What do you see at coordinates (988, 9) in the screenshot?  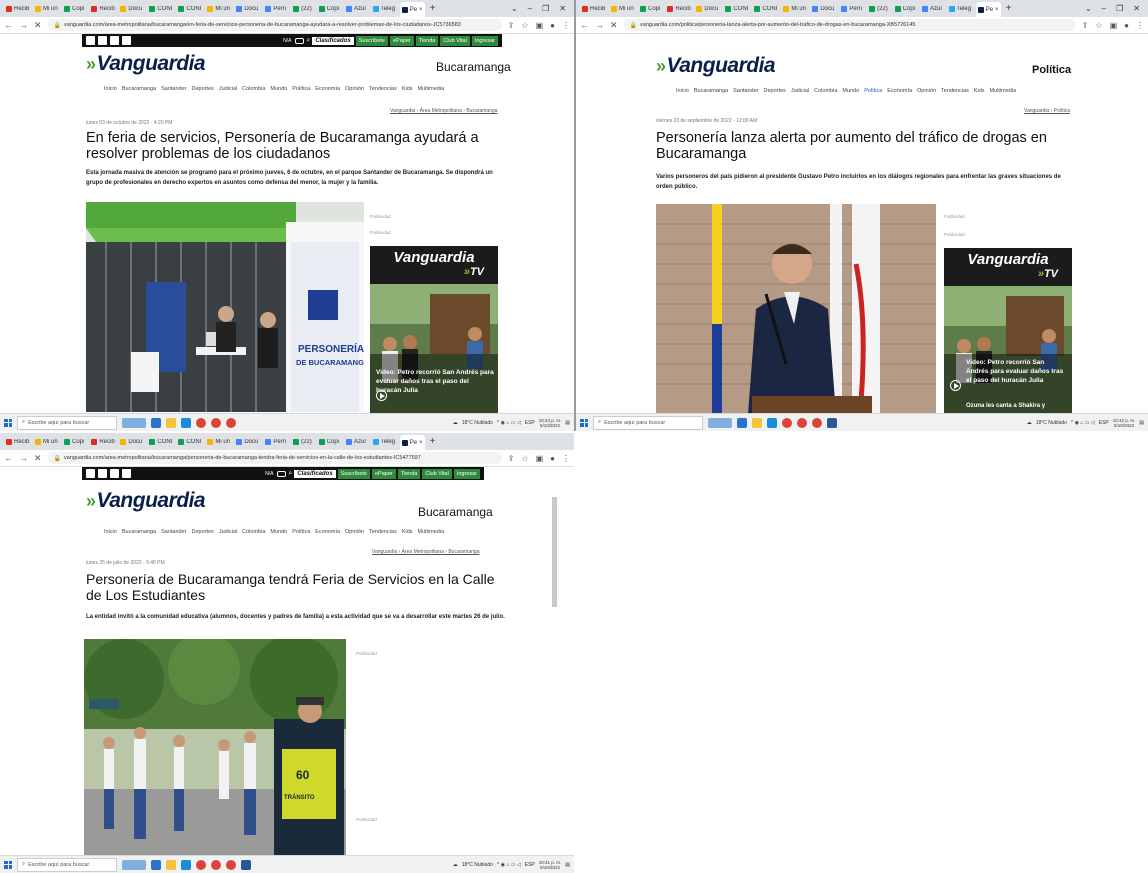 I see `tab-active: Pe ×` at bounding box center [988, 9].